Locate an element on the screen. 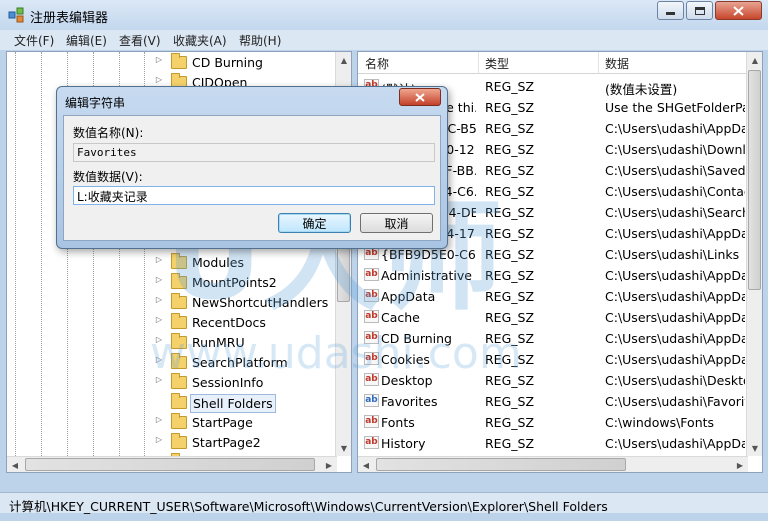 This screenshot has width=768, height=521. tree-item: ▷ RecentDocs is located at coordinates (172, 323).